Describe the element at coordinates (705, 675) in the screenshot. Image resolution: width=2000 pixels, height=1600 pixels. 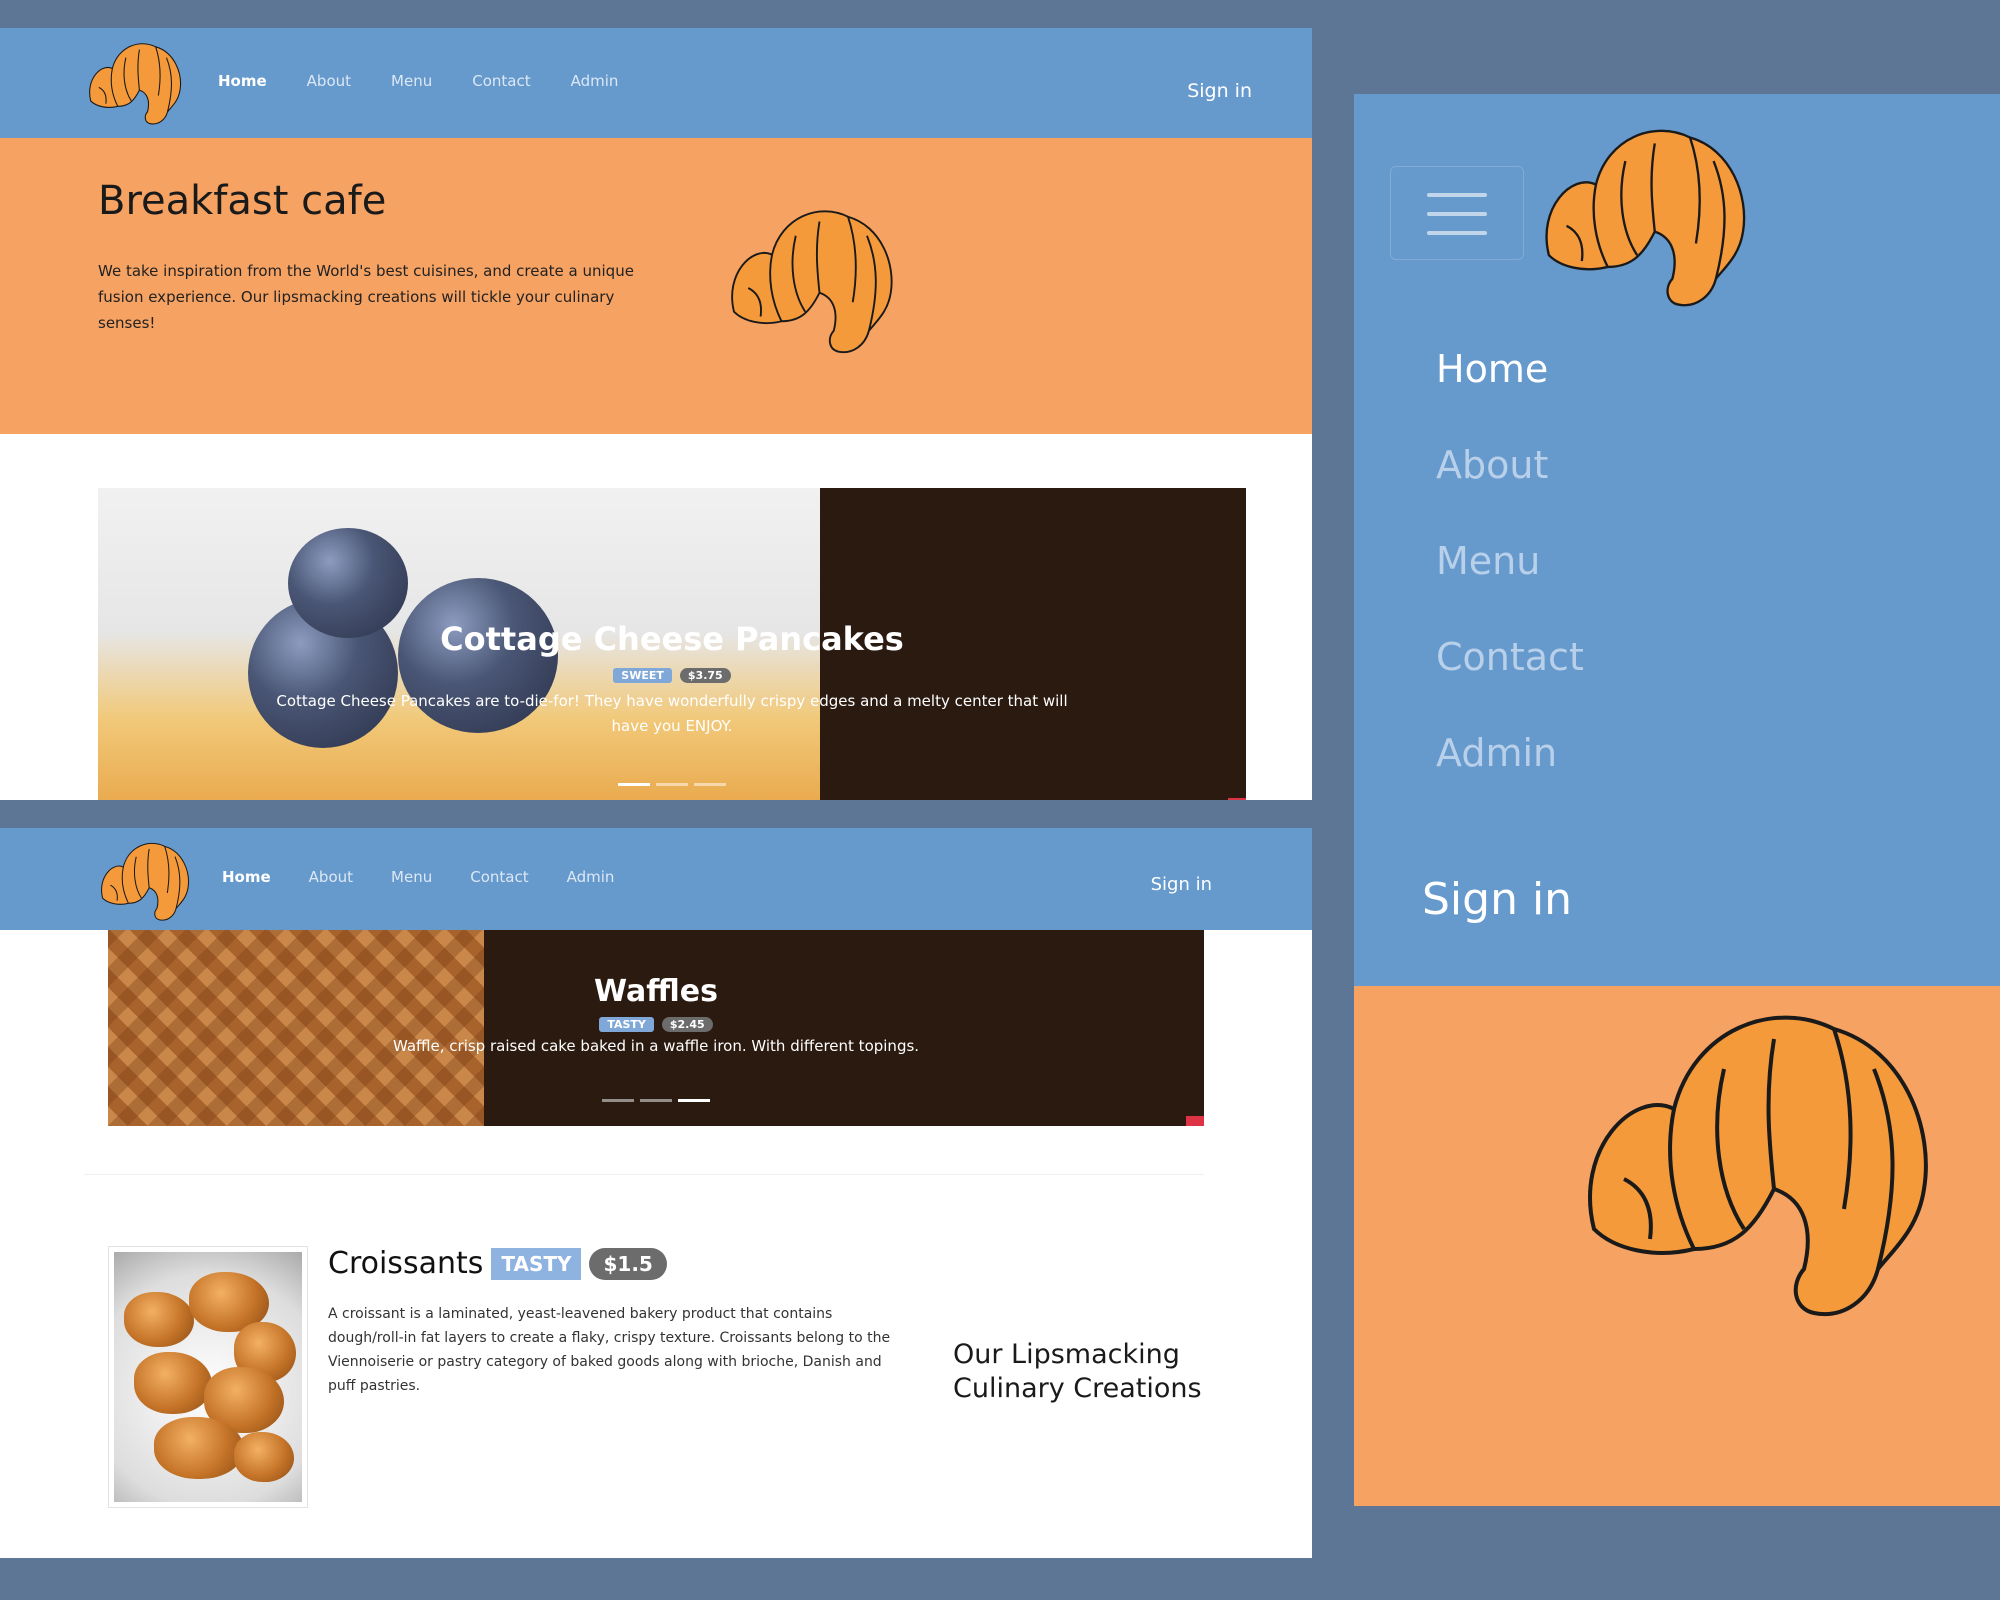
I see `price-badge: $3.75` at that location.